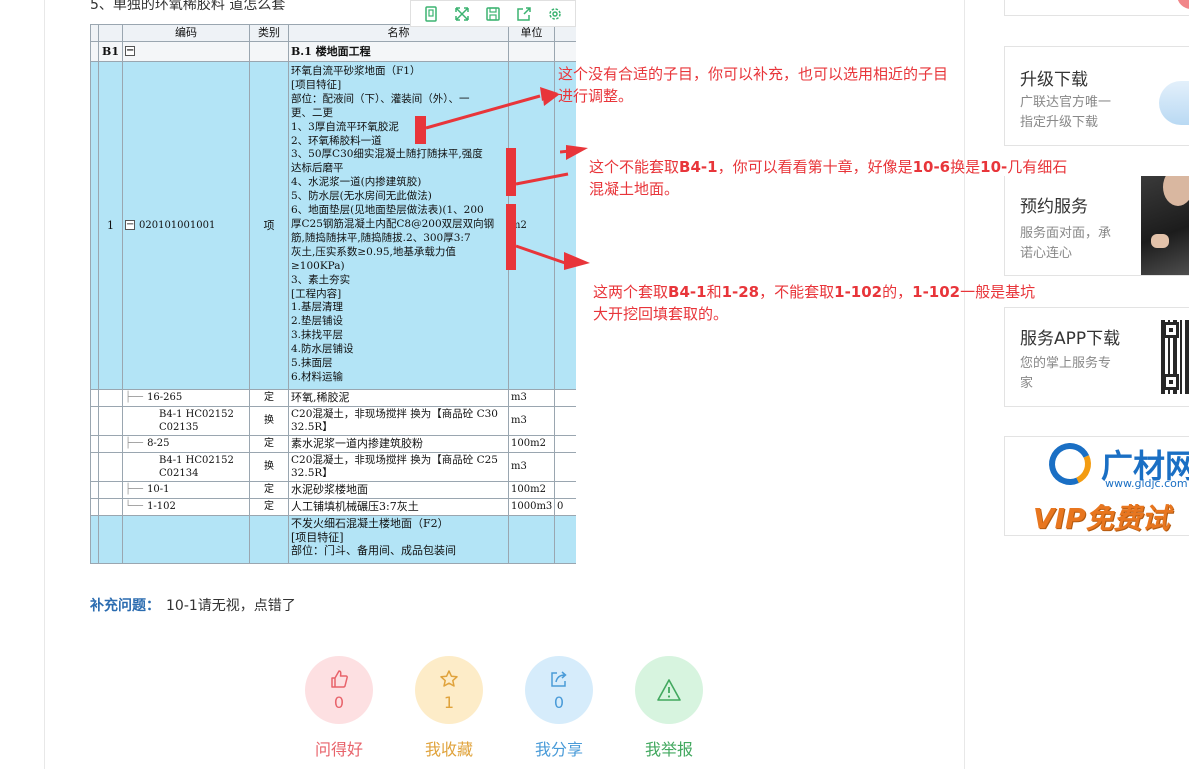  What do you see at coordinates (1146, 483) in the screenshot?
I see `ad-url: www.gldjc.com` at bounding box center [1146, 483].